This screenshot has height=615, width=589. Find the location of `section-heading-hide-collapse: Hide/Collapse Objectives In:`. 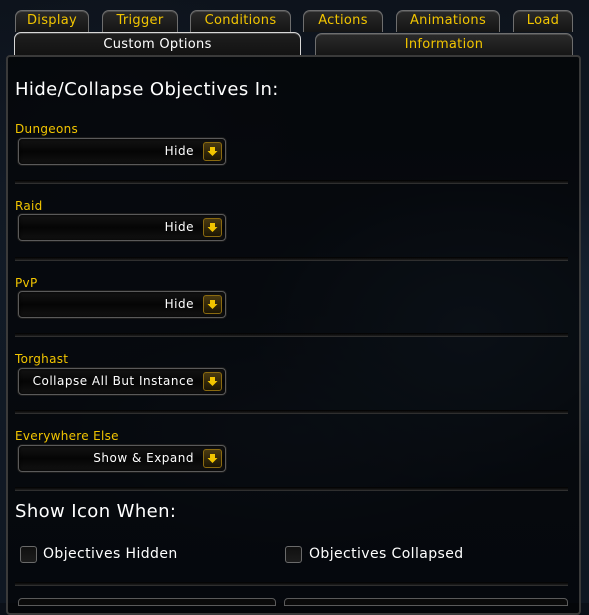

section-heading-hide-collapse: Hide/Collapse Objectives In: is located at coordinates (147, 89).